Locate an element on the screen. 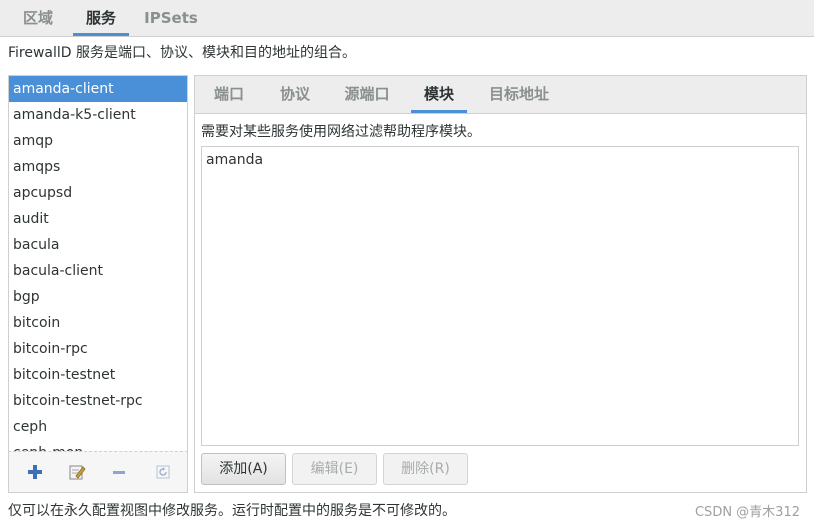 This screenshot has height=526, width=814. module-item: amanda is located at coordinates (500, 160).